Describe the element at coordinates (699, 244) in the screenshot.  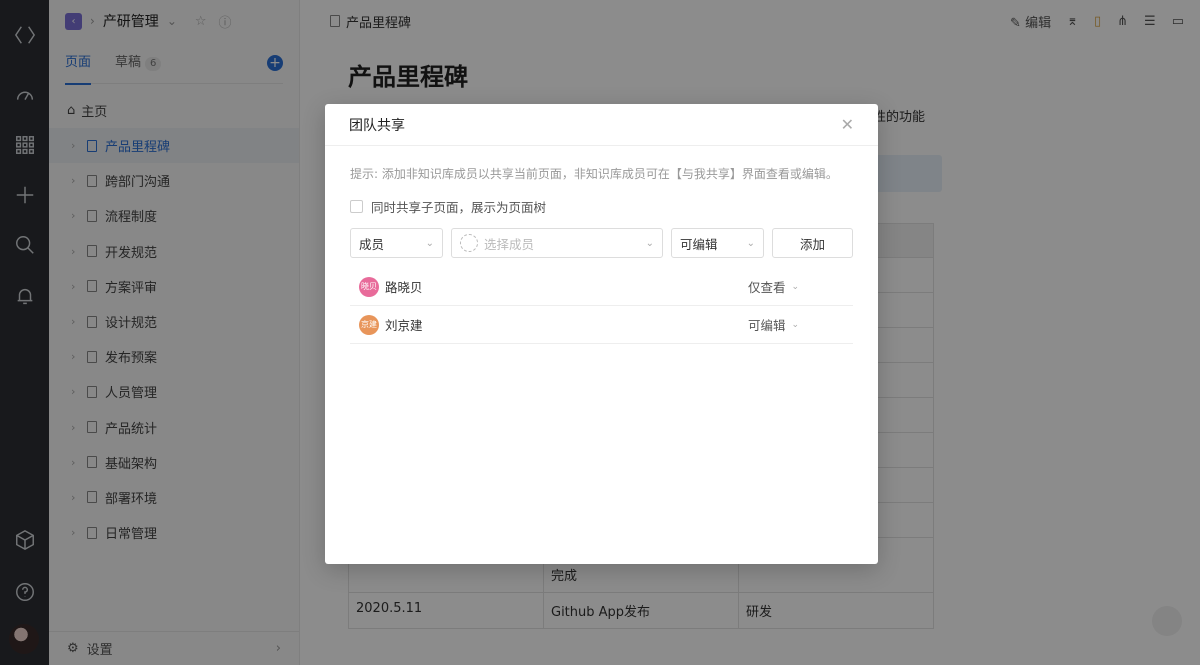
I see `select-value: 可编辑` at that location.